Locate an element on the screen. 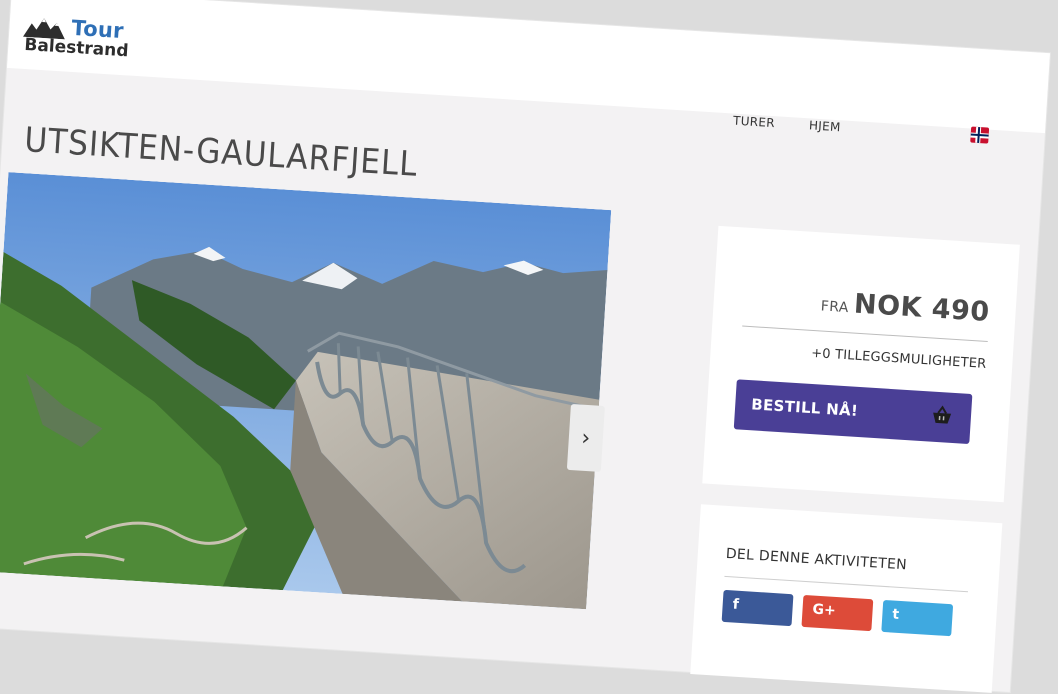 This screenshot has width=1058, height=694. site-logo: Tour Balestrand is located at coordinates (98, 40).